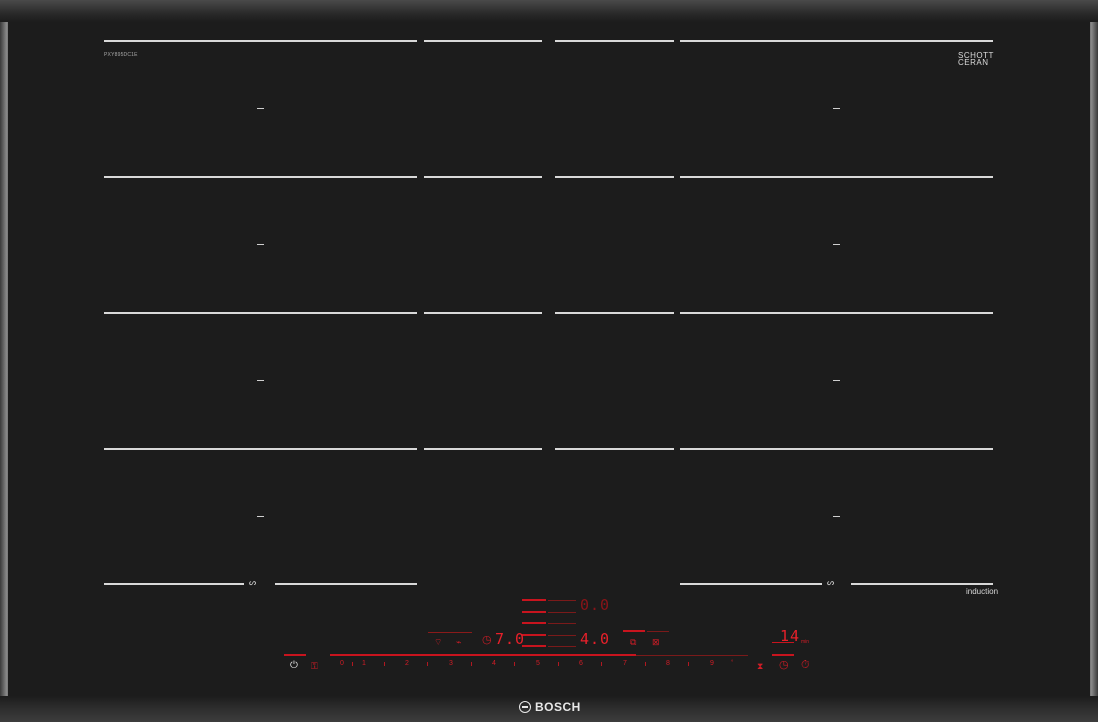 Image resolution: width=1098 pixels, height=722 pixels. What do you see at coordinates (668, 663) in the screenshot?
I see `scale-8: 8` at bounding box center [668, 663].